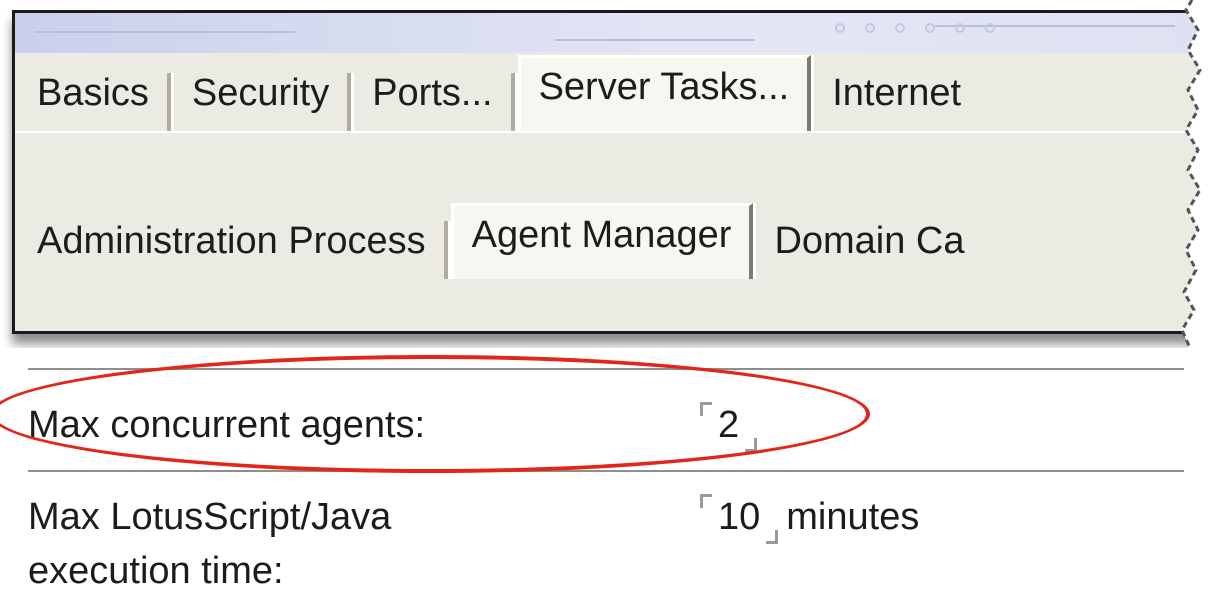 The height and width of the screenshot is (613, 1216). I want to click on dialog-banner, so click(610, 33).